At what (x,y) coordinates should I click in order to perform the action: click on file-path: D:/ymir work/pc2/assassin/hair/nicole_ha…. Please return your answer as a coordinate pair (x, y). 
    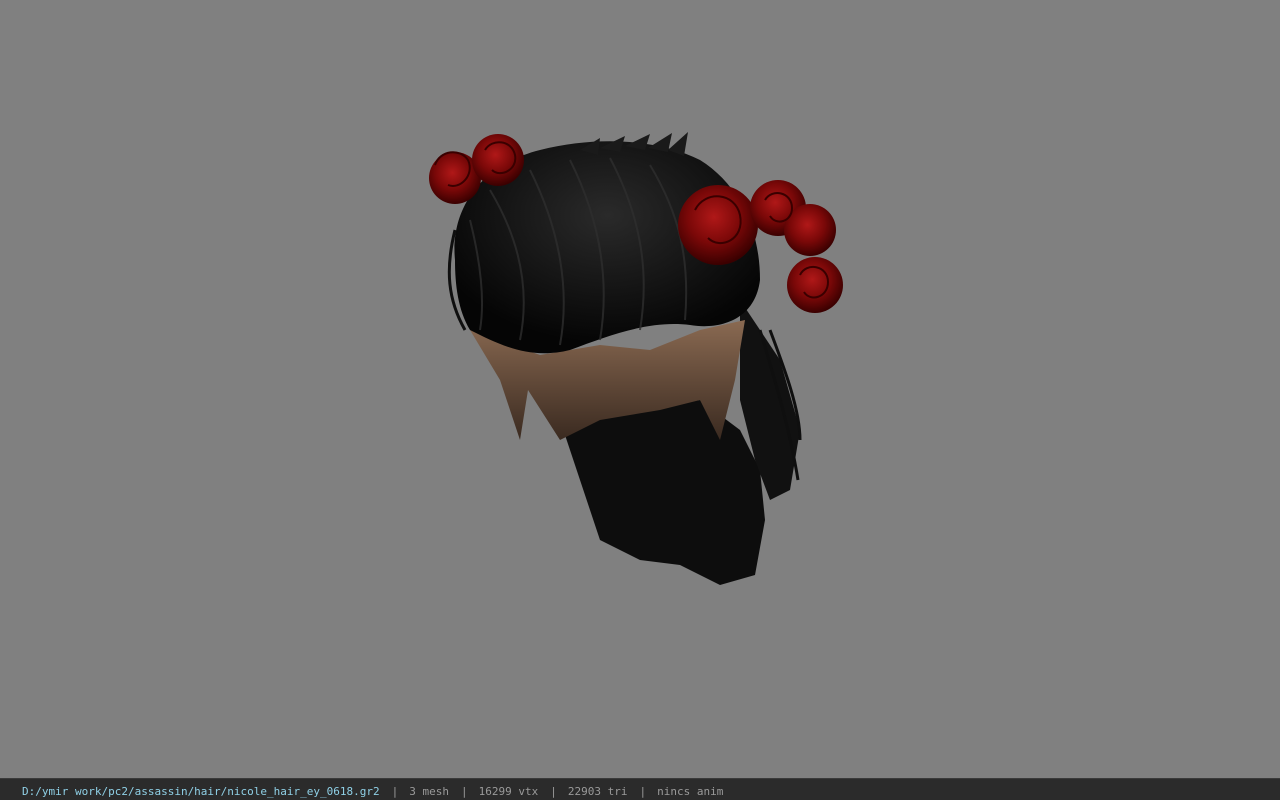
    Looking at the image, I should click on (201, 791).